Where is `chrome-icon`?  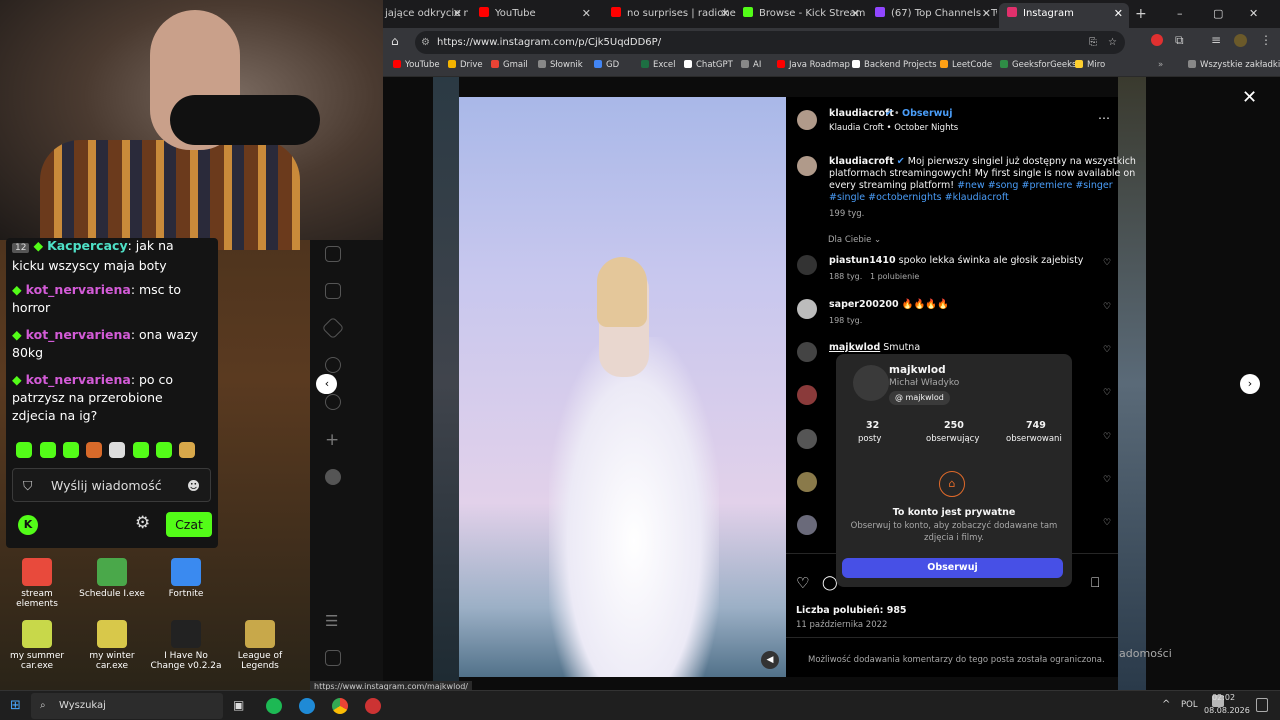 chrome-icon is located at coordinates (340, 706).